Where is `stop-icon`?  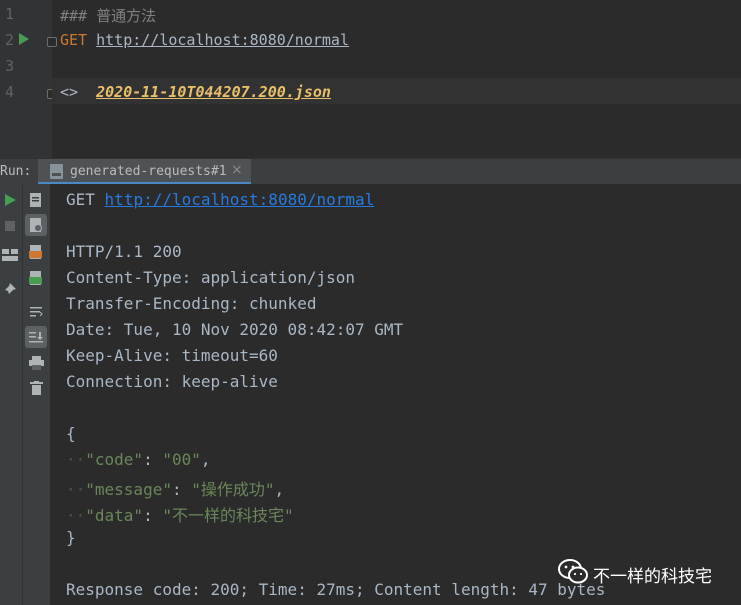
stop-icon is located at coordinates (10, 226).